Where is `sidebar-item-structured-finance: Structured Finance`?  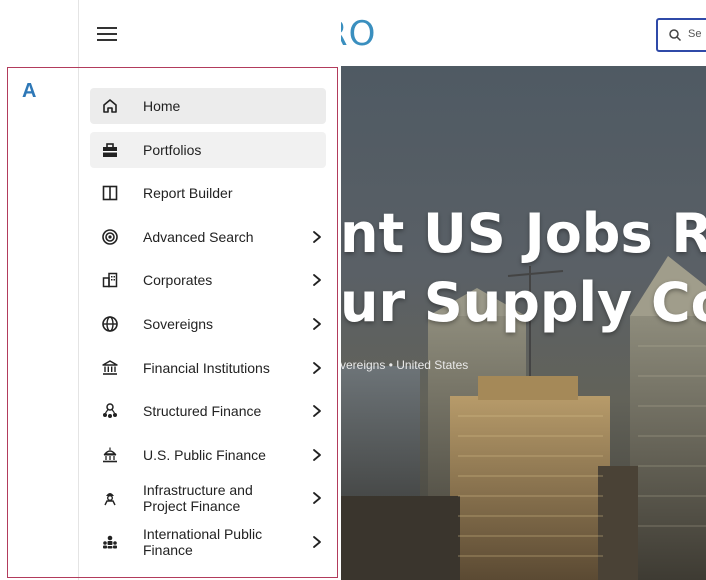 sidebar-item-structured-finance: Structured Finance is located at coordinates (208, 411).